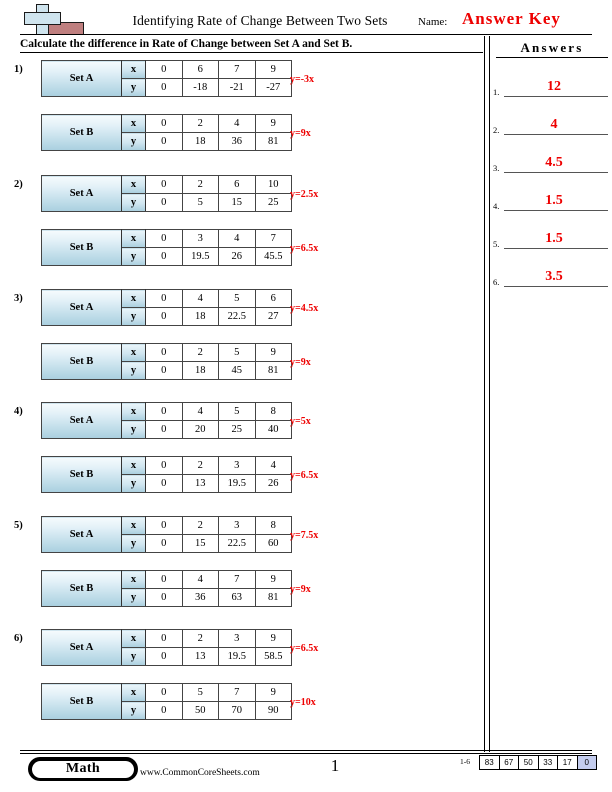 Image resolution: width=612 pixels, height=792 pixels. What do you see at coordinates (496, 130) in the screenshot?
I see `answer-number: 2.` at bounding box center [496, 130].